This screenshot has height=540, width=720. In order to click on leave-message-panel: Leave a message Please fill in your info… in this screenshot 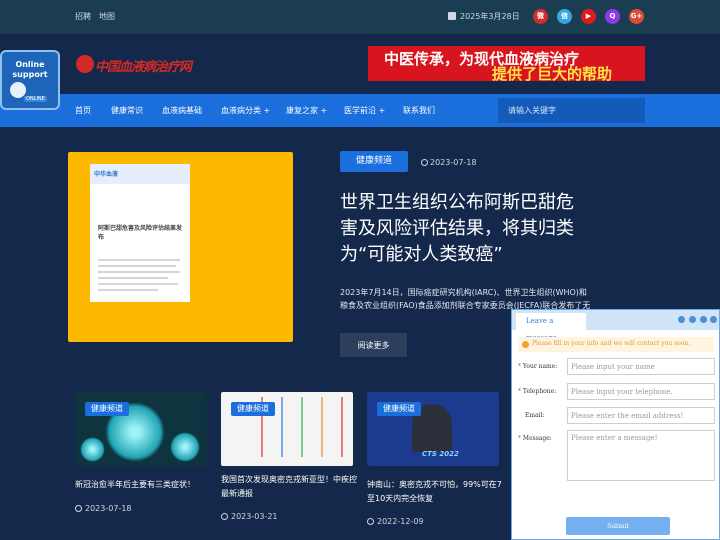, I will do `click(615, 424)`.